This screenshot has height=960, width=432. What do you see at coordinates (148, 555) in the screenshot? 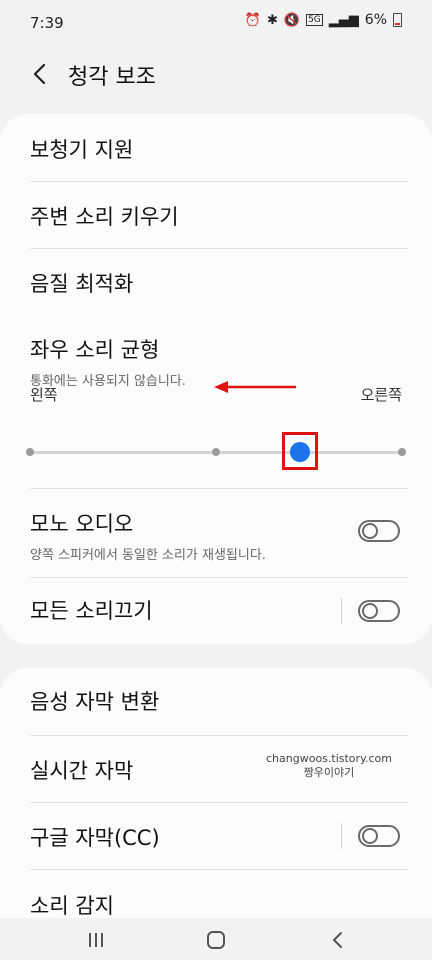
I see `mono-audio-subtitle: 양쪽 스피커에서 동일한 소리가 재생됩니다.` at bounding box center [148, 555].